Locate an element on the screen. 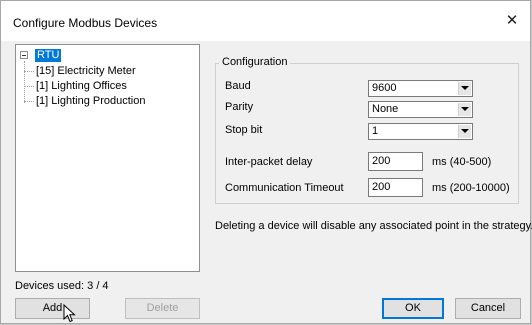  tree-item-label: [1] Lighting Production is located at coordinates (90, 101).